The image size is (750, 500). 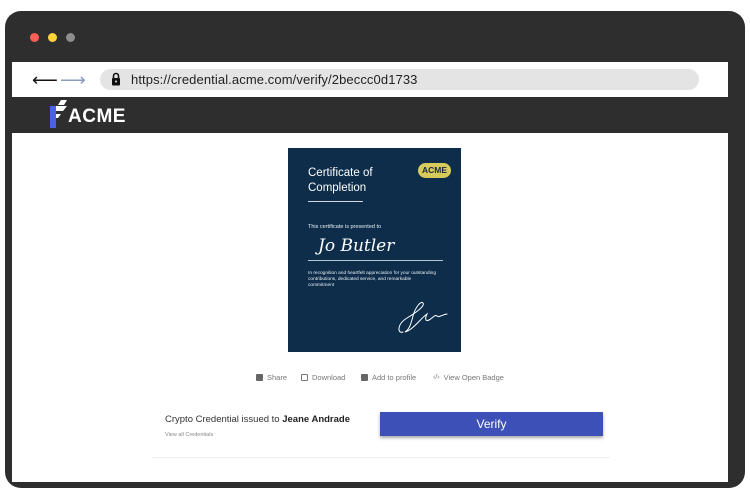 I want to click on back-arrow-icon: ⟵, so click(x=45, y=80).